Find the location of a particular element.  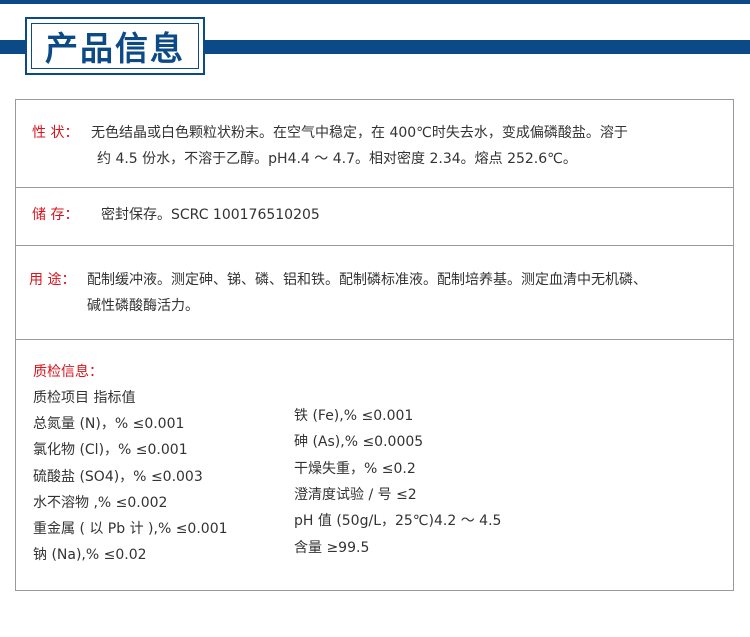

properties-label: 性 状： is located at coordinates (55, 133).